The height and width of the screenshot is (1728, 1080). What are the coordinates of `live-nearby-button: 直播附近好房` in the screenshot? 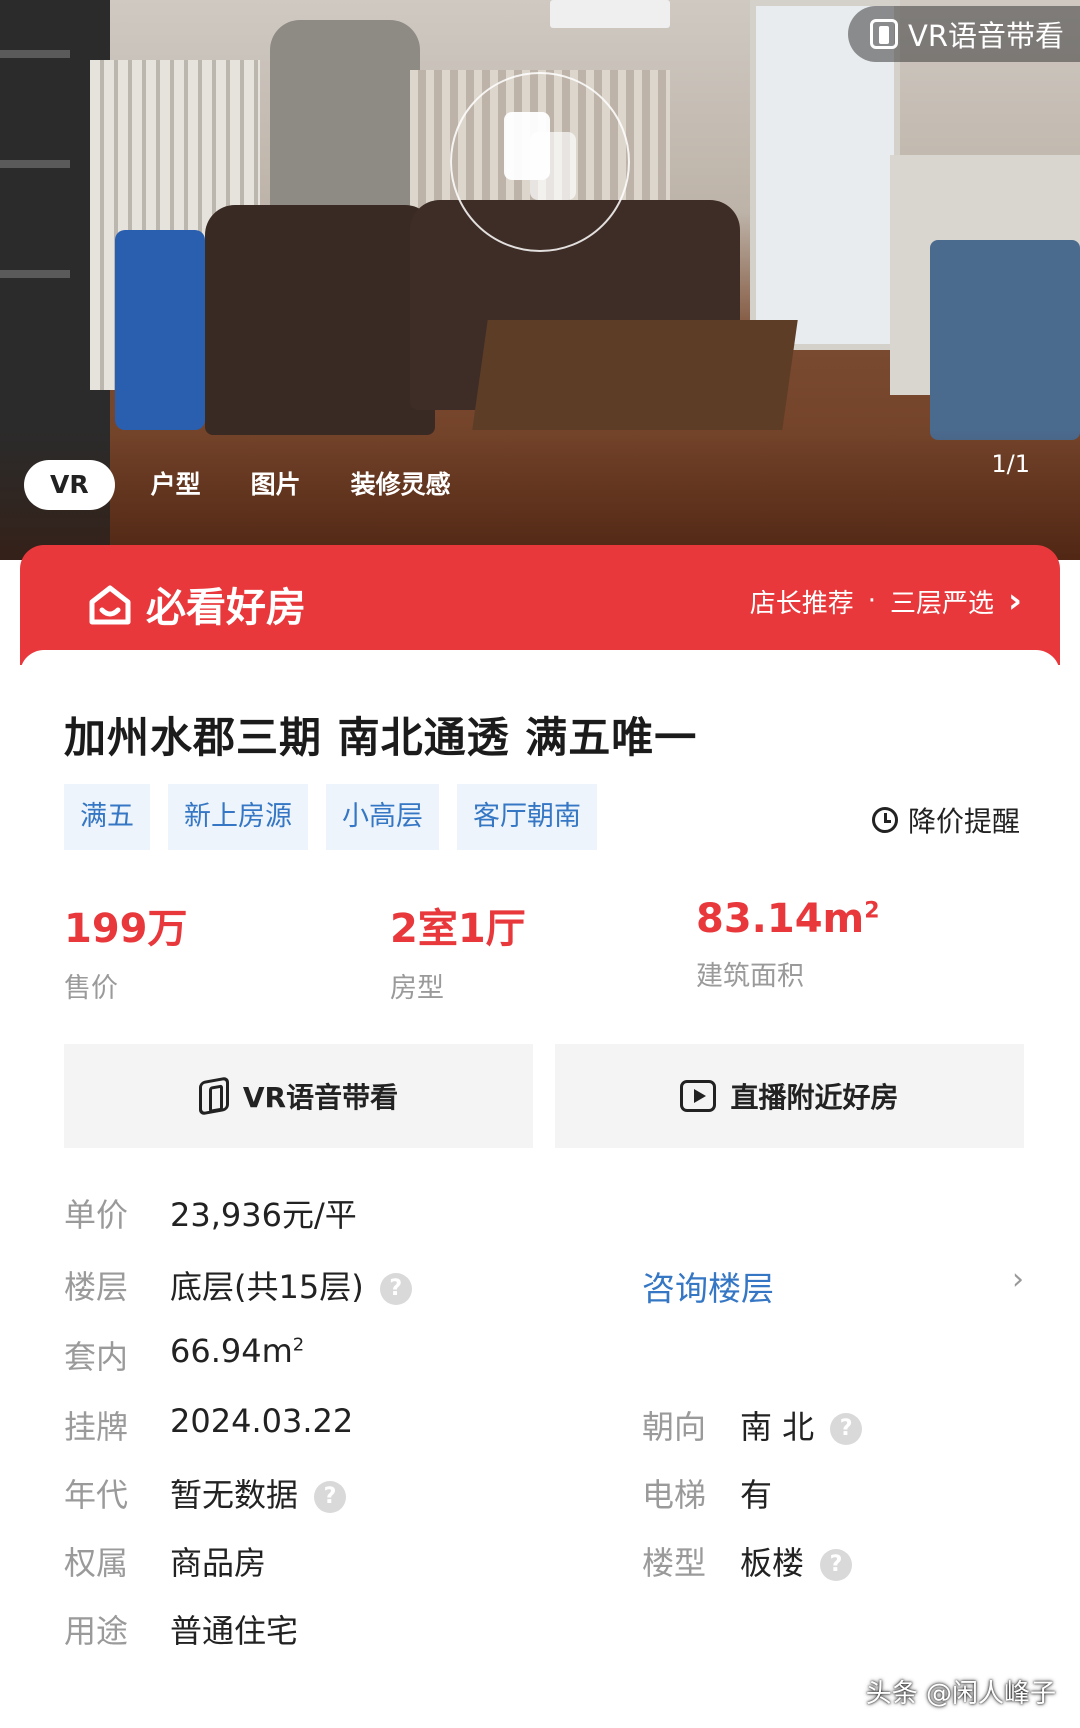 It's located at (789, 1096).